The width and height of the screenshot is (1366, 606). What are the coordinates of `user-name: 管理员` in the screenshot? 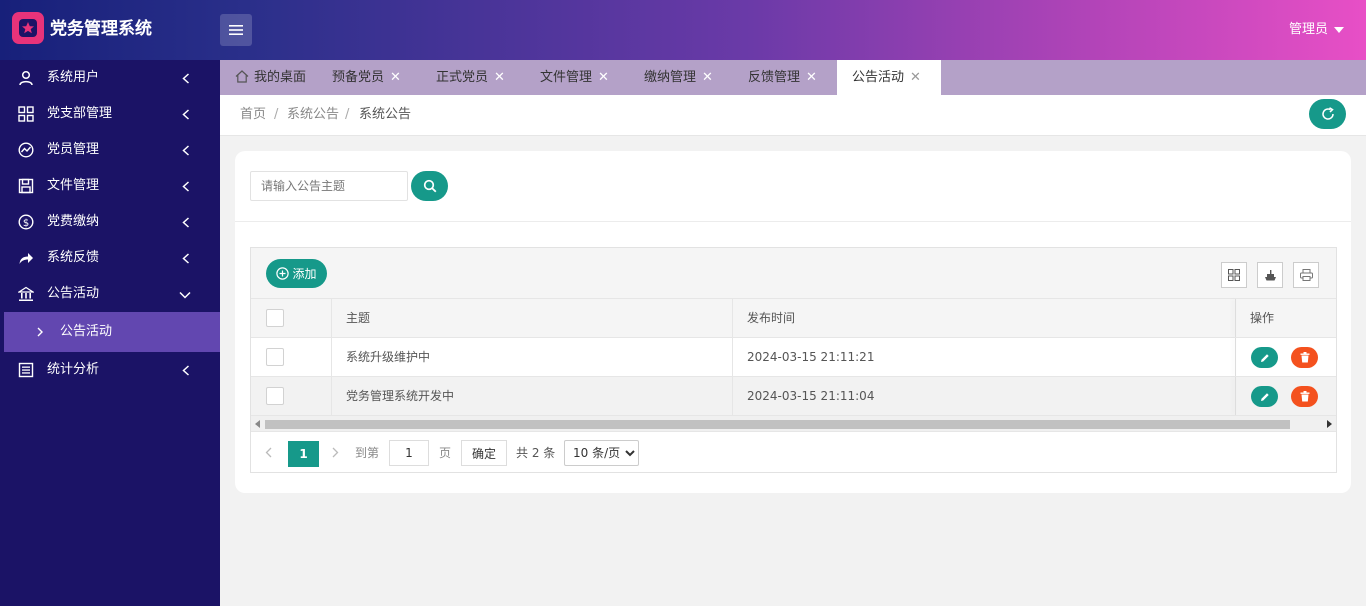 It's located at (1308, 29).